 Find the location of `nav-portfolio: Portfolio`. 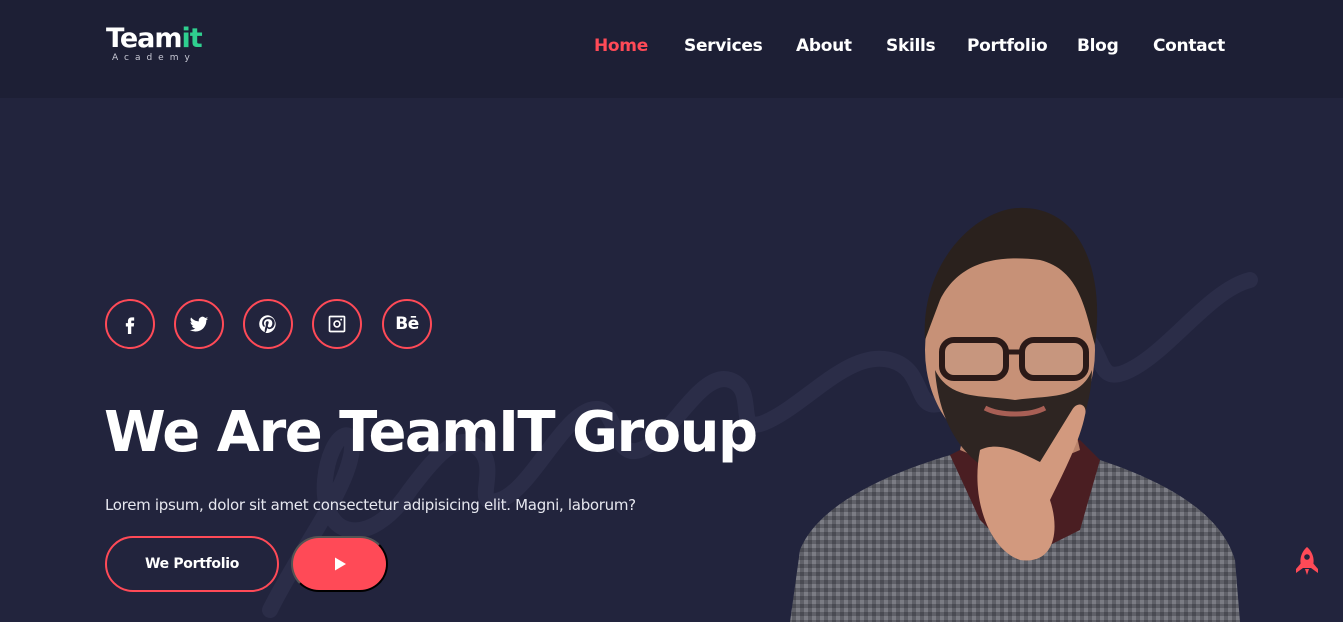

nav-portfolio: Portfolio is located at coordinates (1007, 46).